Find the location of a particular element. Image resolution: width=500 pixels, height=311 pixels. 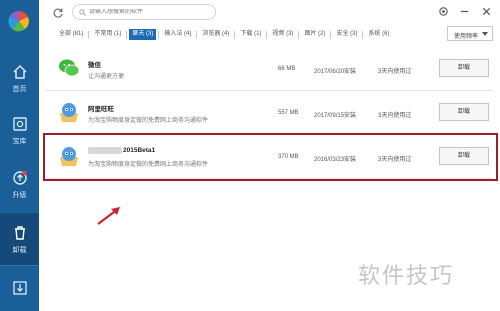

search-box is located at coordinates (144, 12).